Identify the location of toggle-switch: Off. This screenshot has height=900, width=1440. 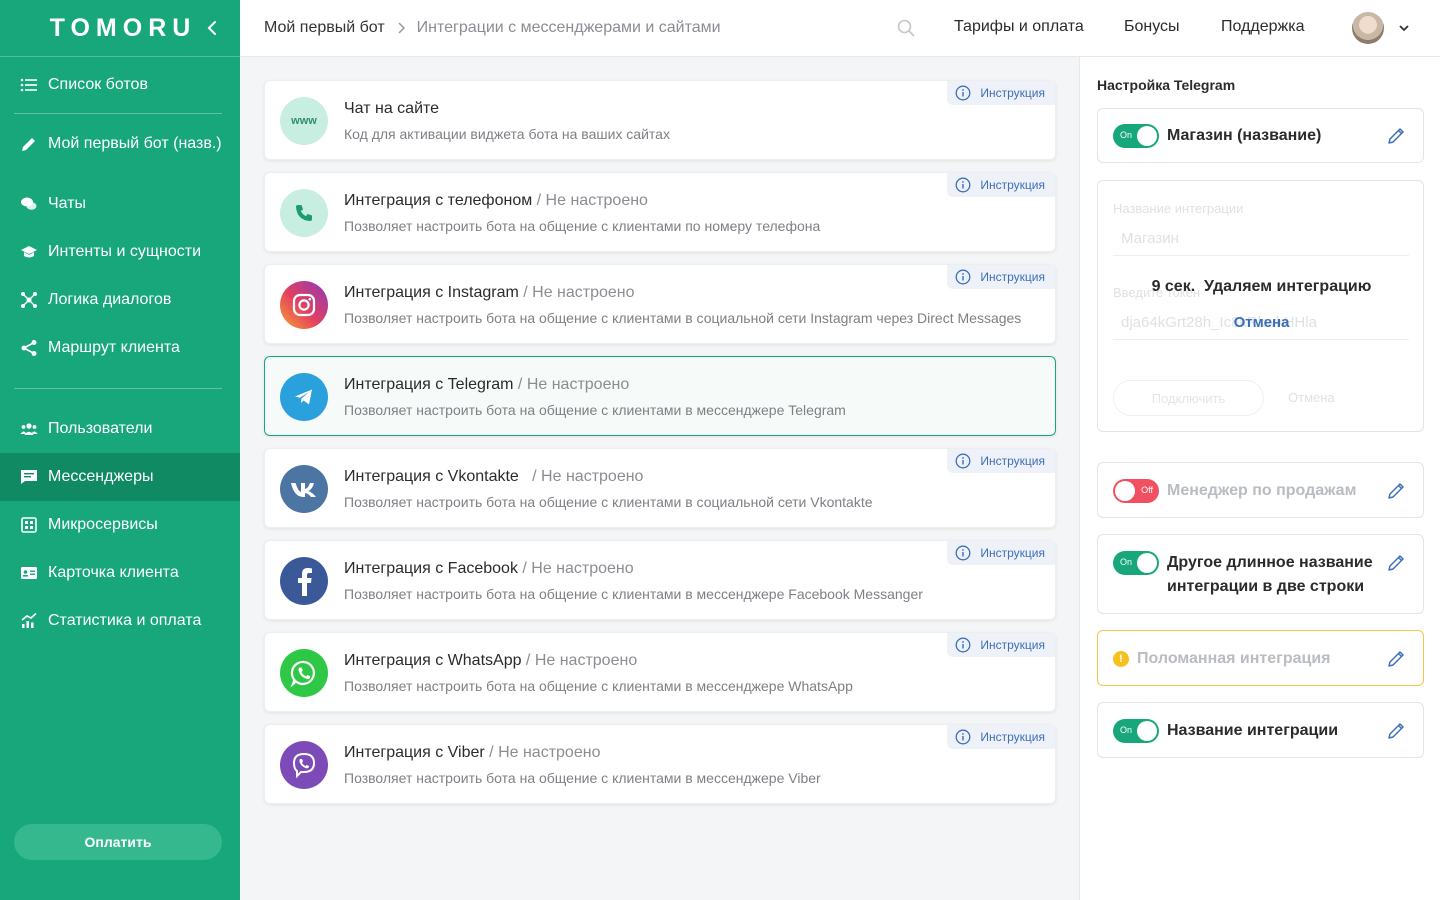
(1136, 491).